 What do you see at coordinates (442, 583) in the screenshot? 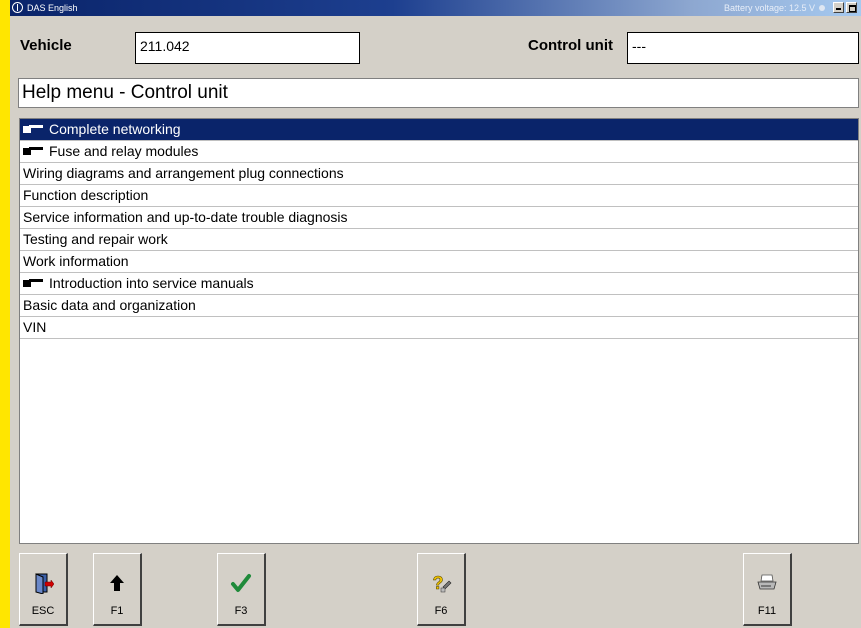
I see `help-question-icon: ?` at bounding box center [442, 583].